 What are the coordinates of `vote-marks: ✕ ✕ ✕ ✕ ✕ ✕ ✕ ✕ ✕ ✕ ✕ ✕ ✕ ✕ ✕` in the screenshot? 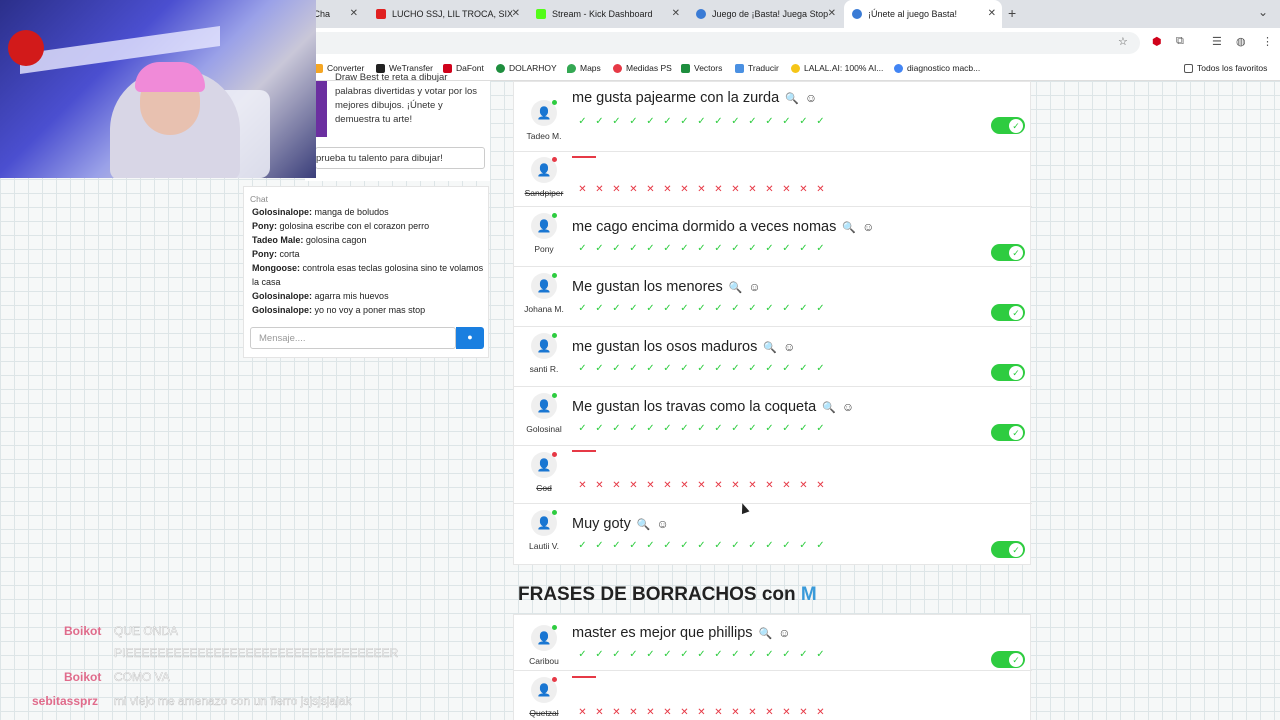 It's located at (701, 712).